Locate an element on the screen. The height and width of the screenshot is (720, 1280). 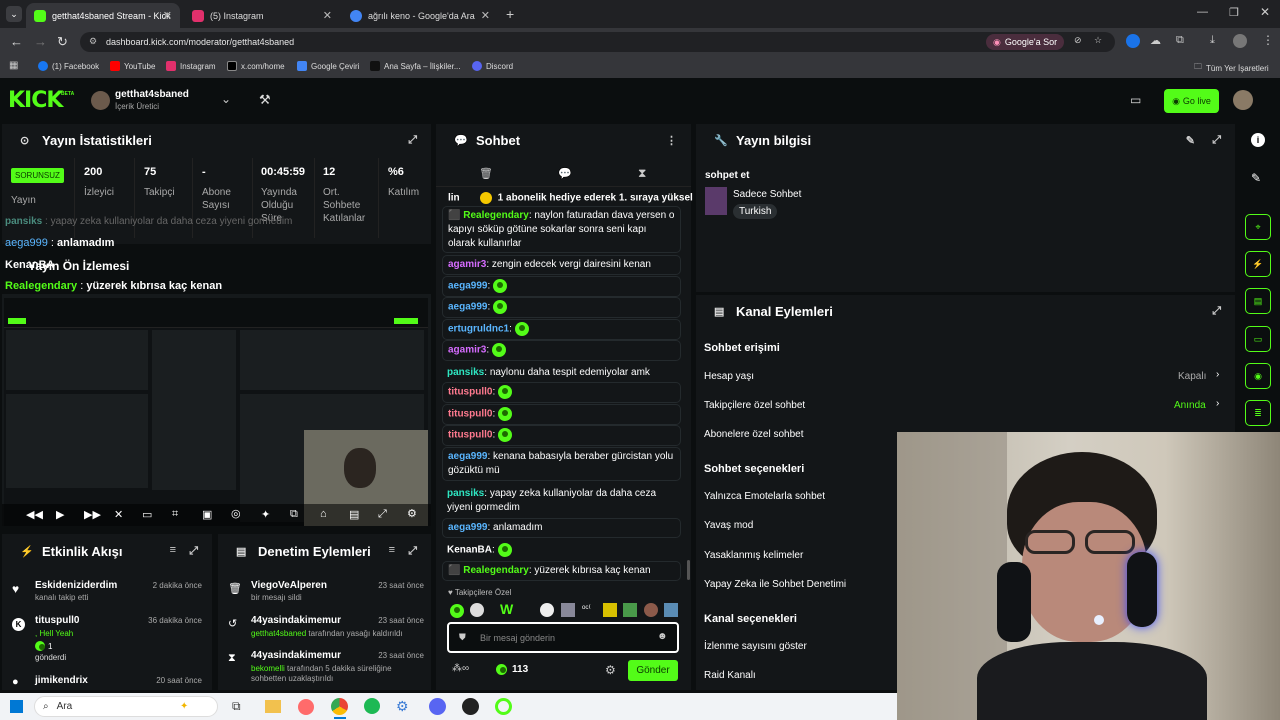
emote-icon: ᵒᶜ⁽ is located at coordinates (586, 608).